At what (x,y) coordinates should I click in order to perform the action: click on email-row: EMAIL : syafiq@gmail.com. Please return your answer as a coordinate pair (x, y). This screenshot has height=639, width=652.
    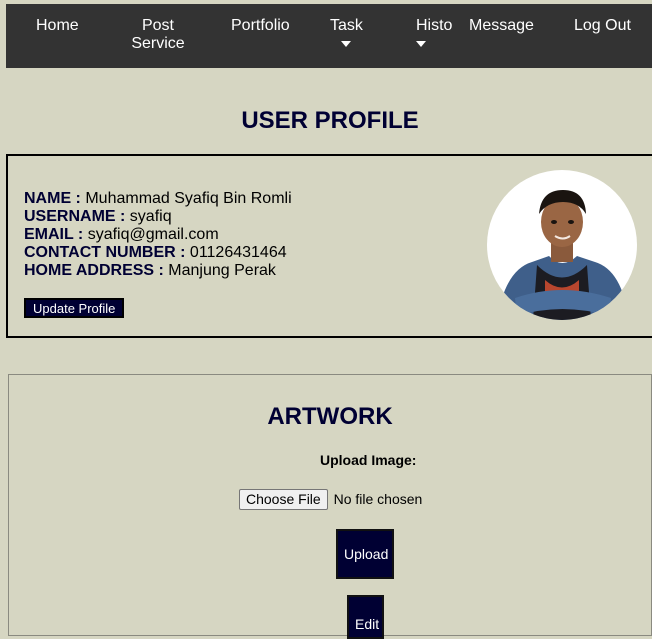
    Looking at the image, I should click on (158, 235).